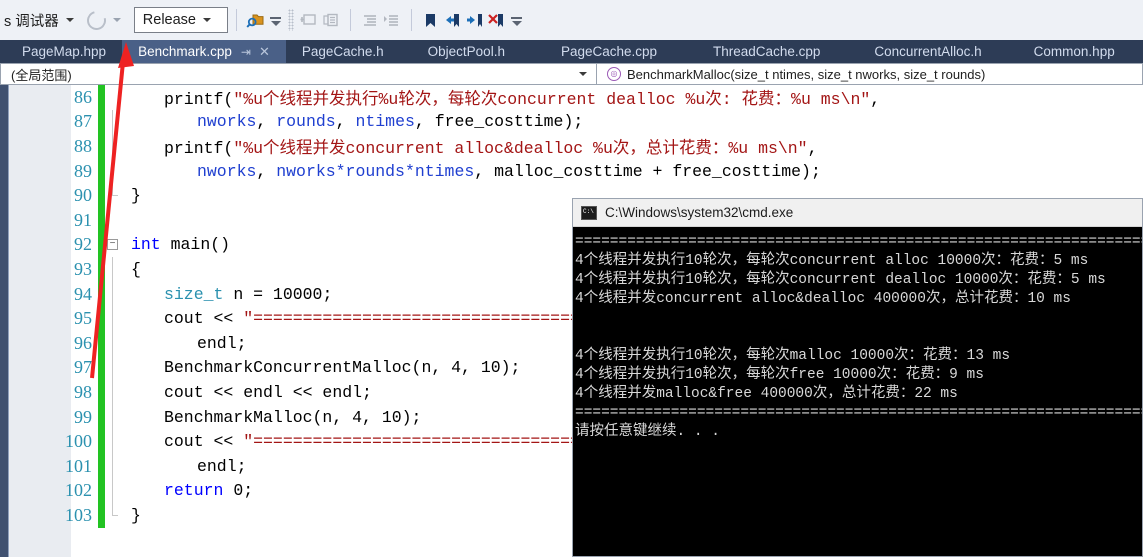  What do you see at coordinates (96, 20) in the screenshot?
I see `refresh-icon` at bounding box center [96, 20].